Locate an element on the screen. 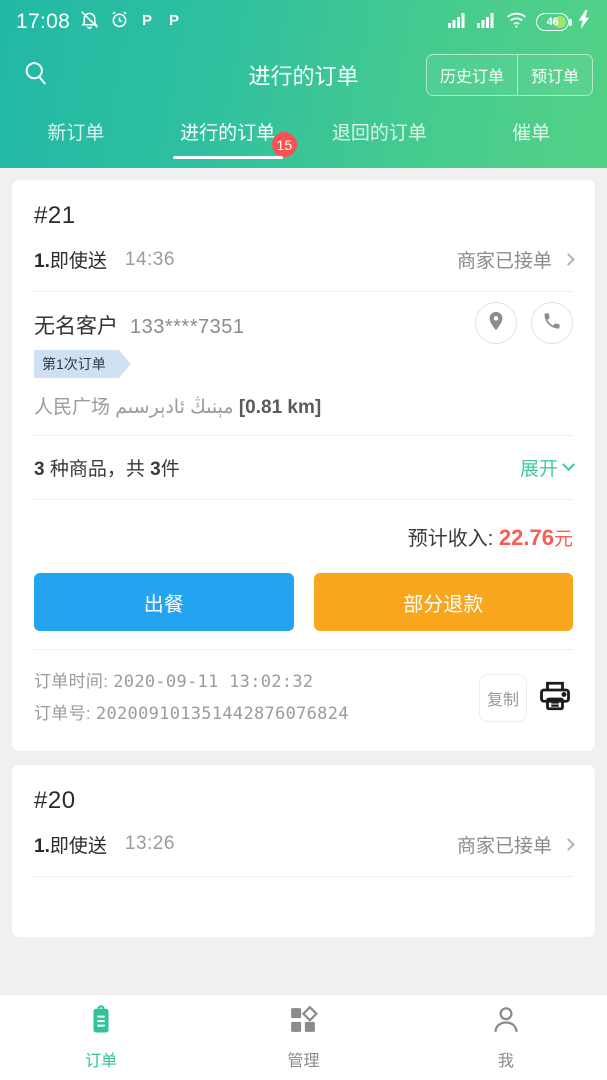 This screenshot has height=1080, width=607. bottom-navigation: 订单 管理 我 is located at coordinates (303, 1037).